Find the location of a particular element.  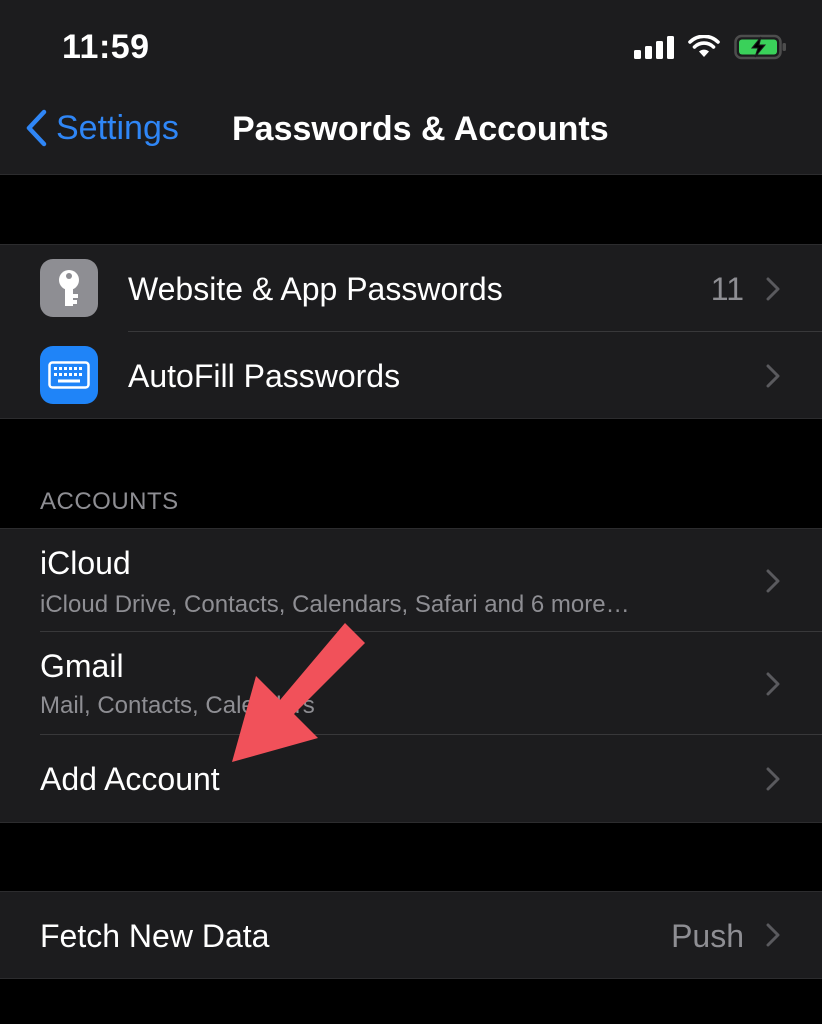

fetch-group: Fetch New Data Push is located at coordinates (411, 935).